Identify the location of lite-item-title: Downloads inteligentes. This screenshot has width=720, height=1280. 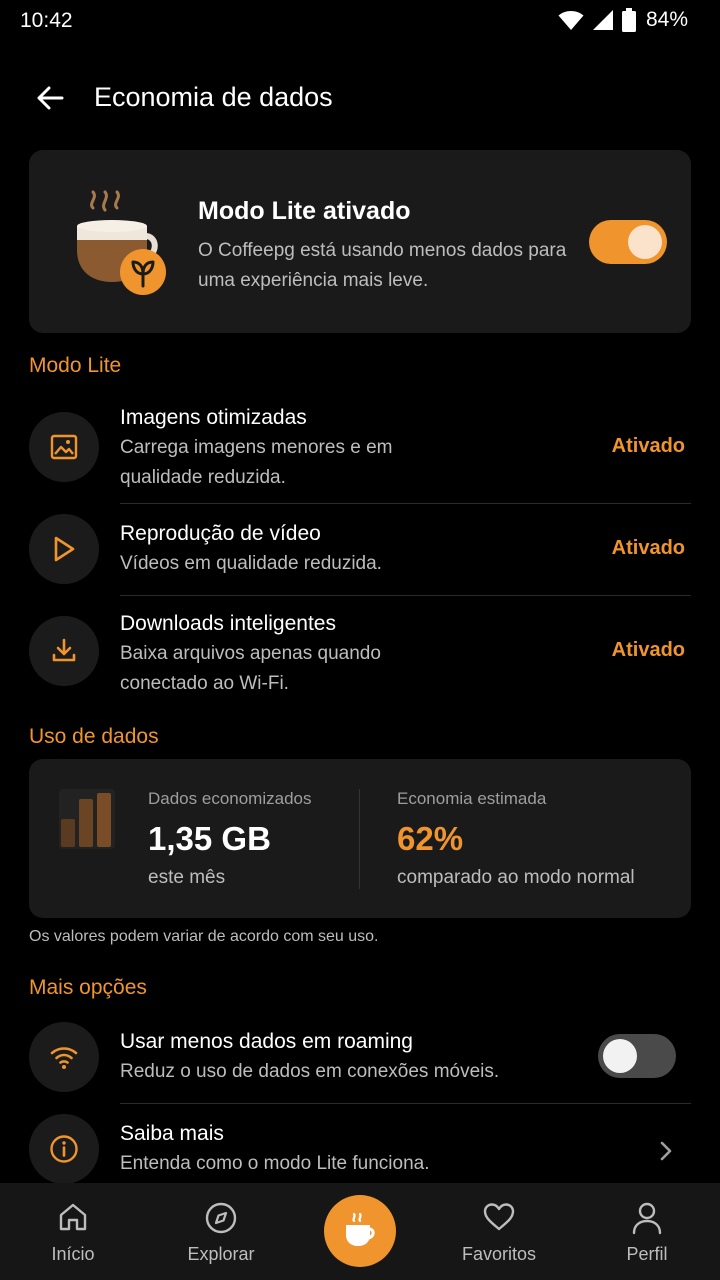
(228, 623).